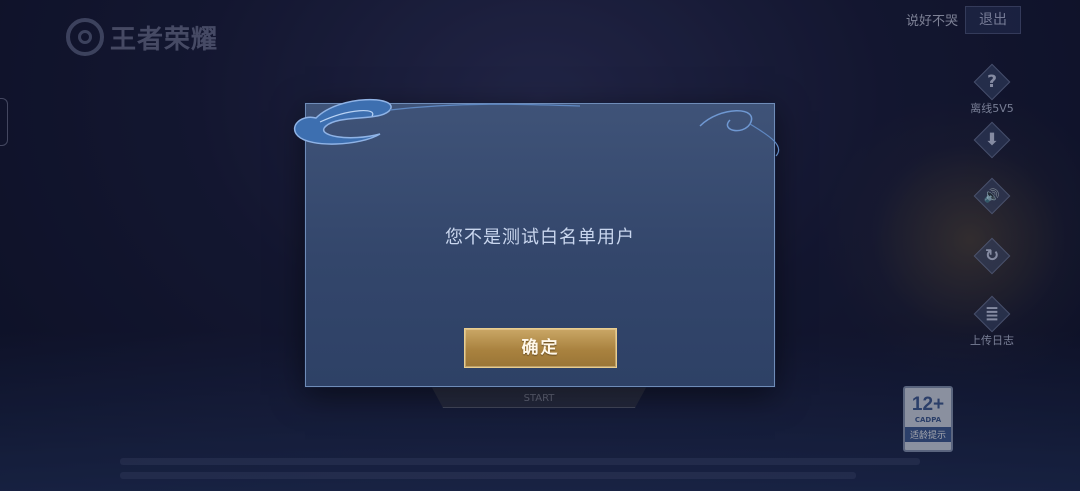 The height and width of the screenshot is (491, 1080). Describe the element at coordinates (540, 237) in the screenshot. I see `dialog-message: 您不是测试白名单用户` at that location.